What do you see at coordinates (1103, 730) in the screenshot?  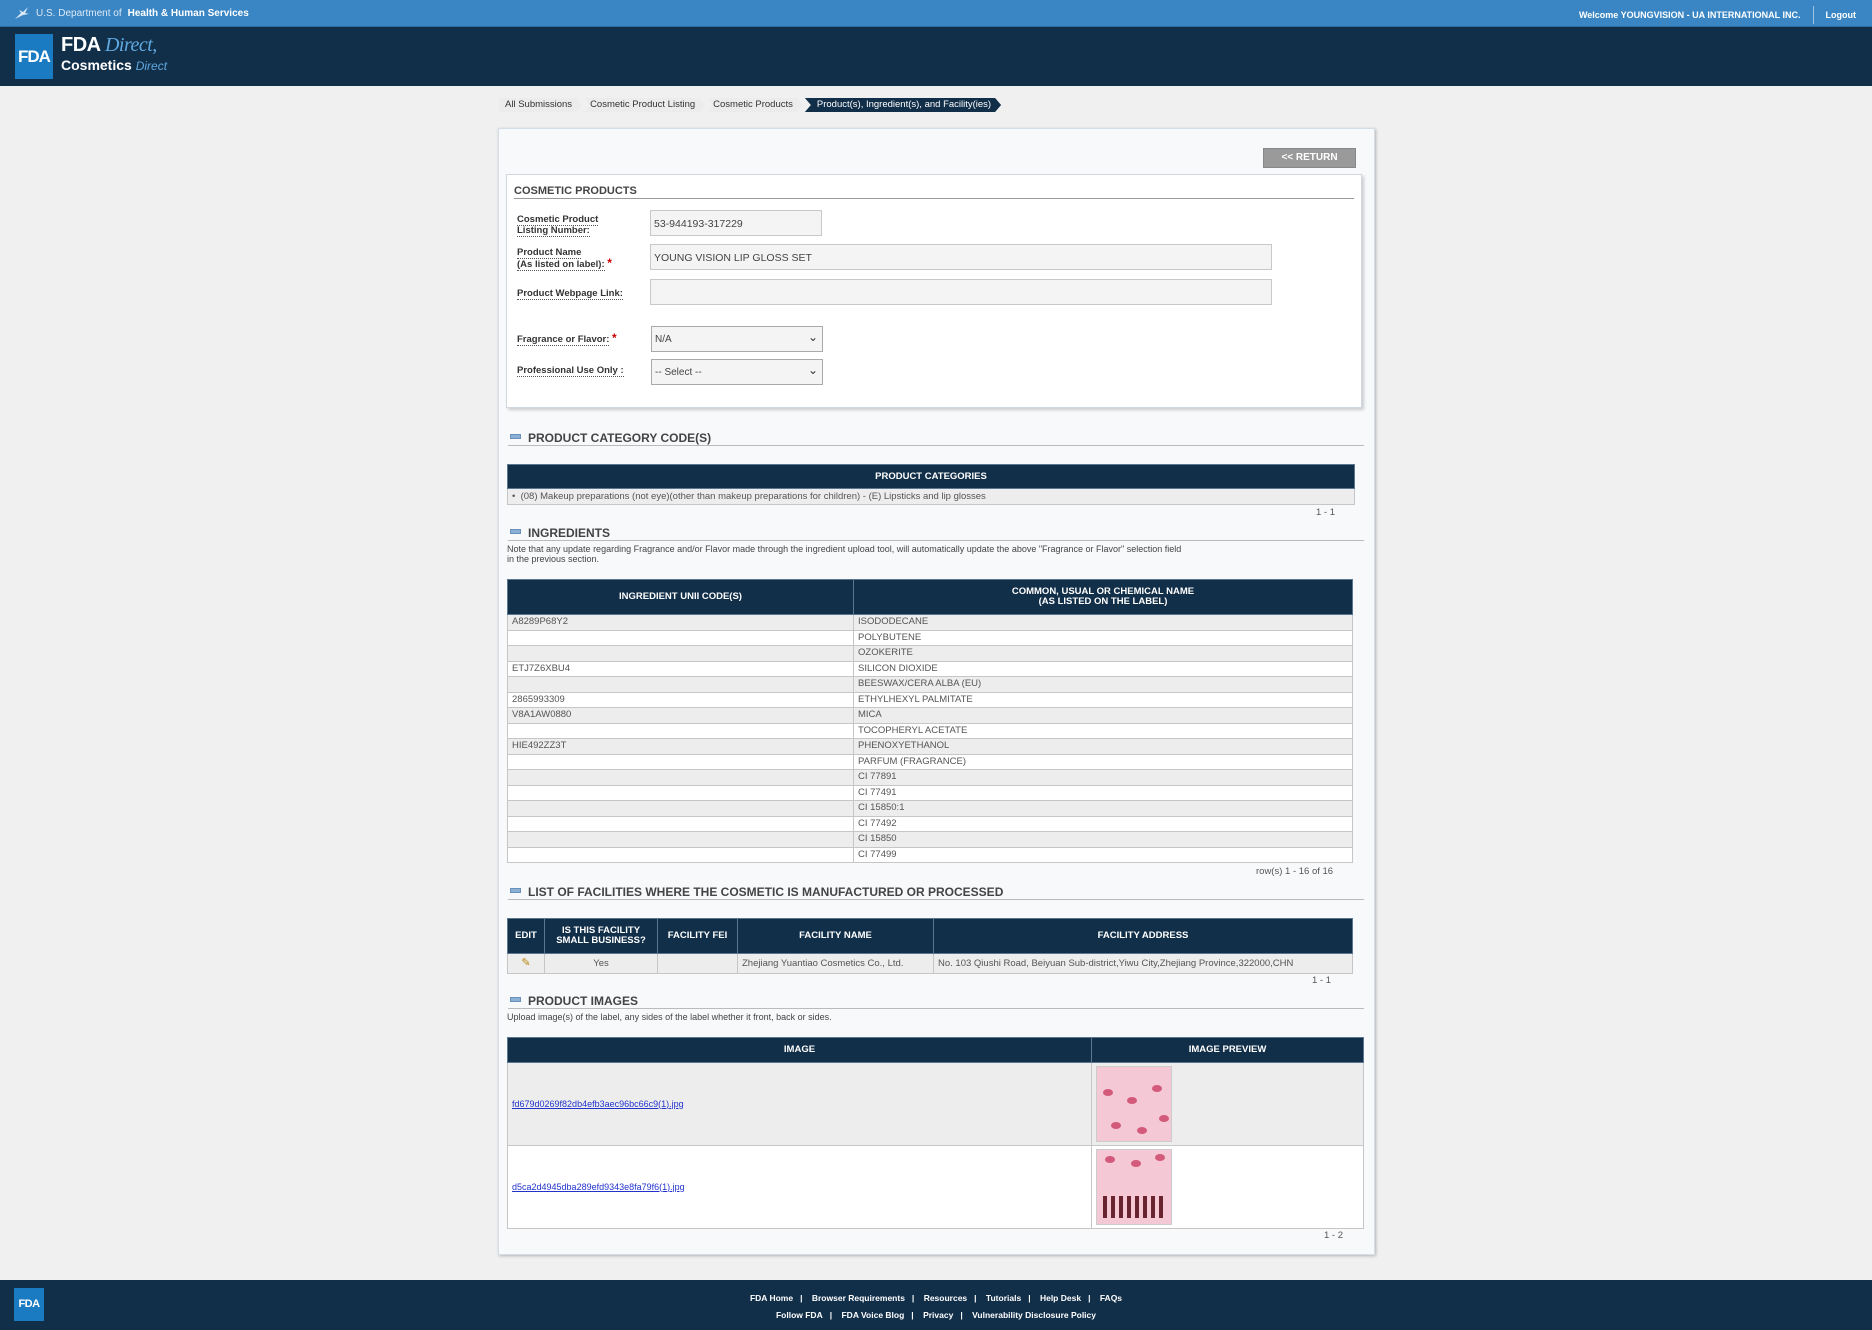 I see `chemical-name-cell: TOCOPHERYL ACETATE` at bounding box center [1103, 730].